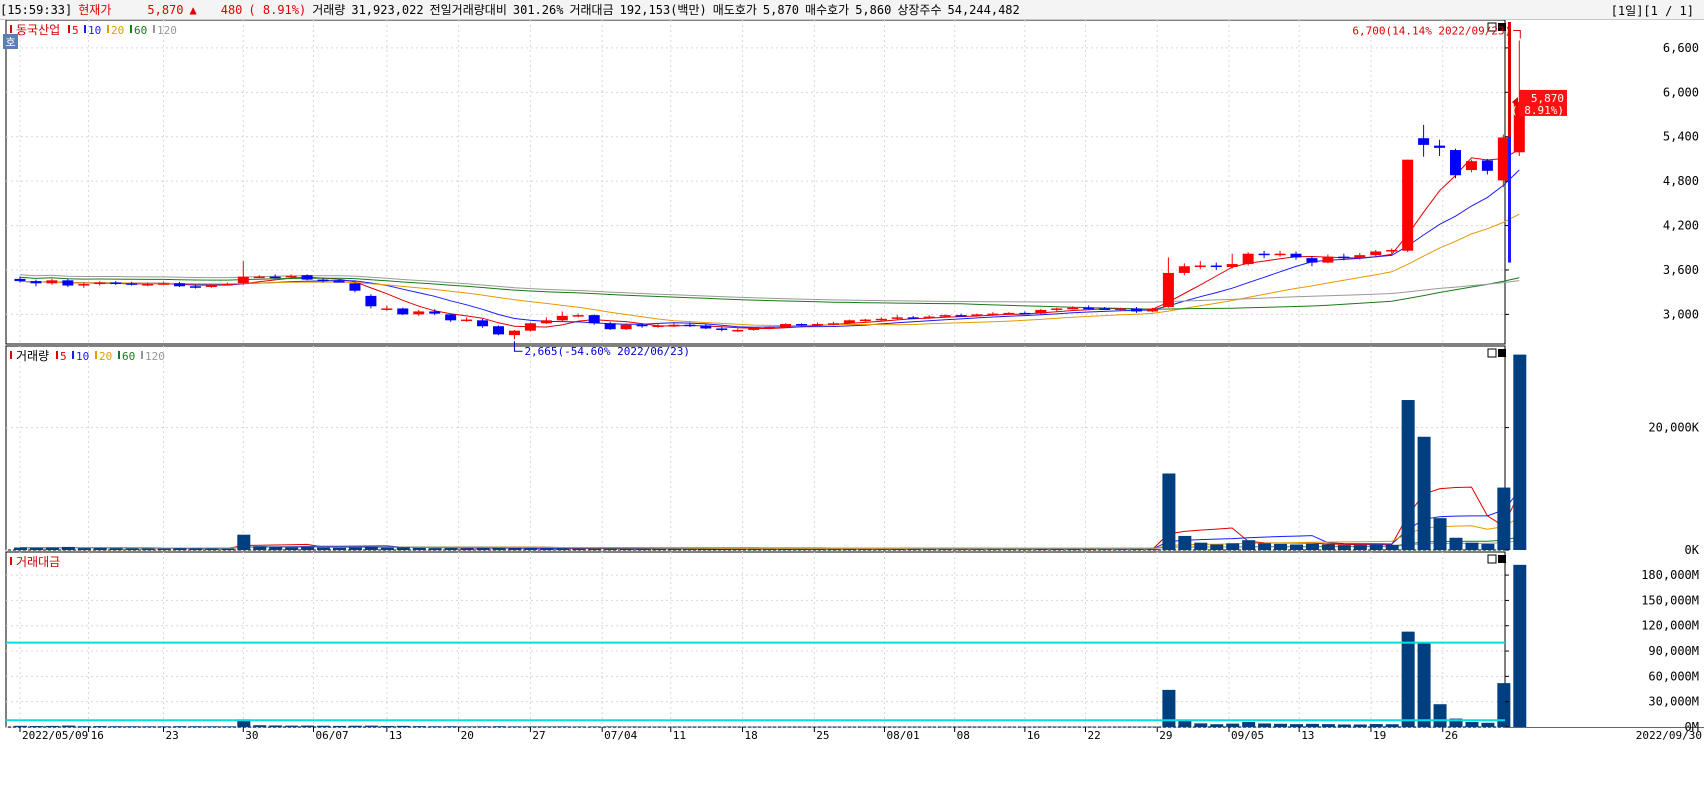 The image size is (1704, 806). I want to click on amount-close-icon, so click(1502, 559).